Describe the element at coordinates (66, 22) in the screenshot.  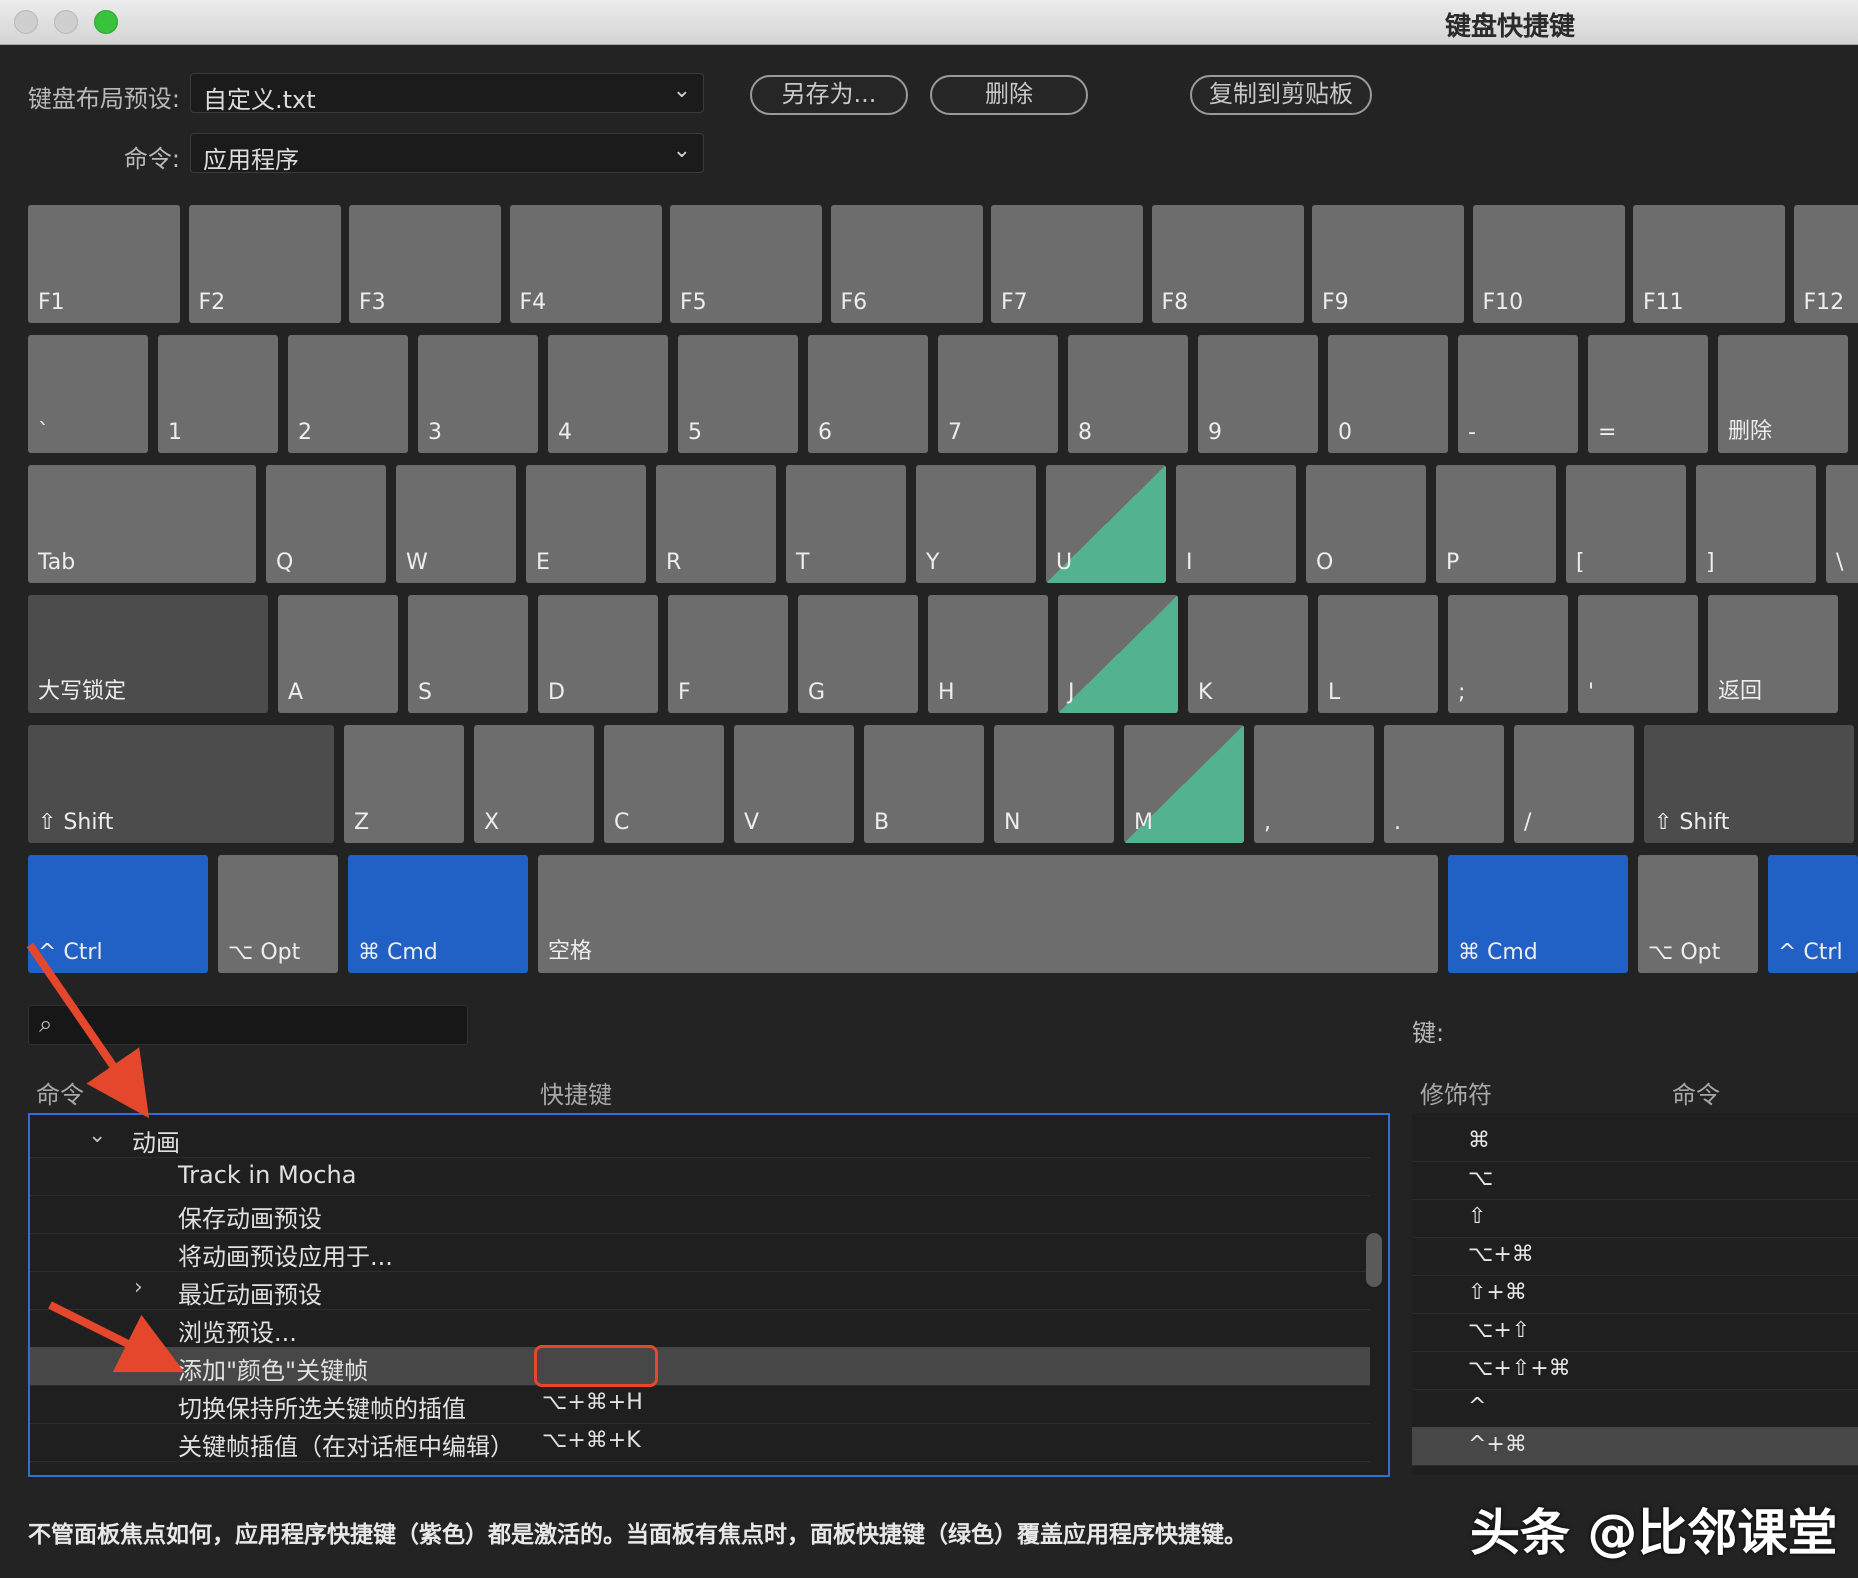
I see `minimize-window-button` at that location.